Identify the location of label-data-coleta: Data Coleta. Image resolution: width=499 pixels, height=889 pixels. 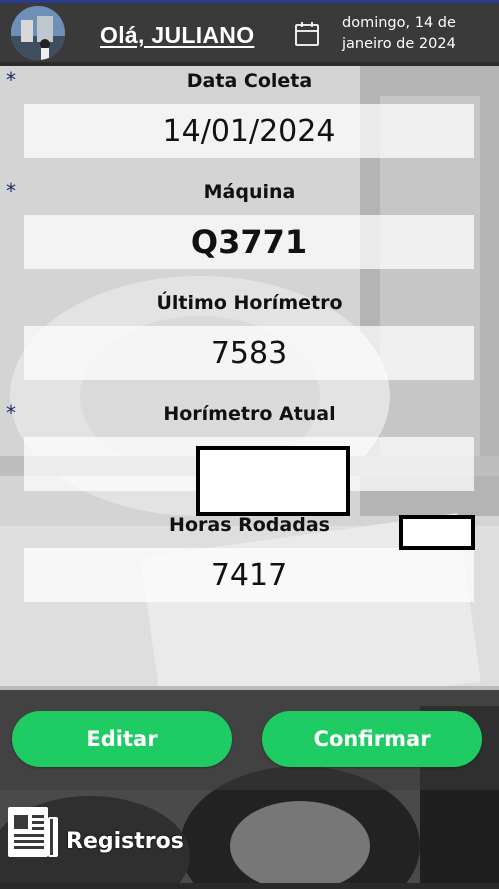
(249, 81).